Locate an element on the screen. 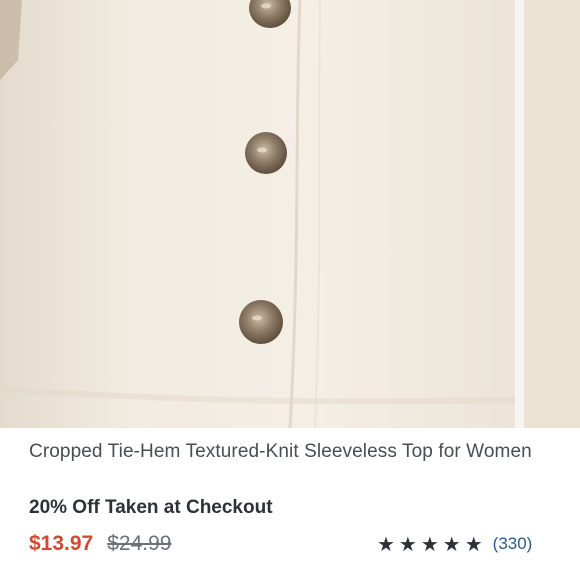 The image size is (580, 580). carousel-gap is located at coordinates (519, 214).